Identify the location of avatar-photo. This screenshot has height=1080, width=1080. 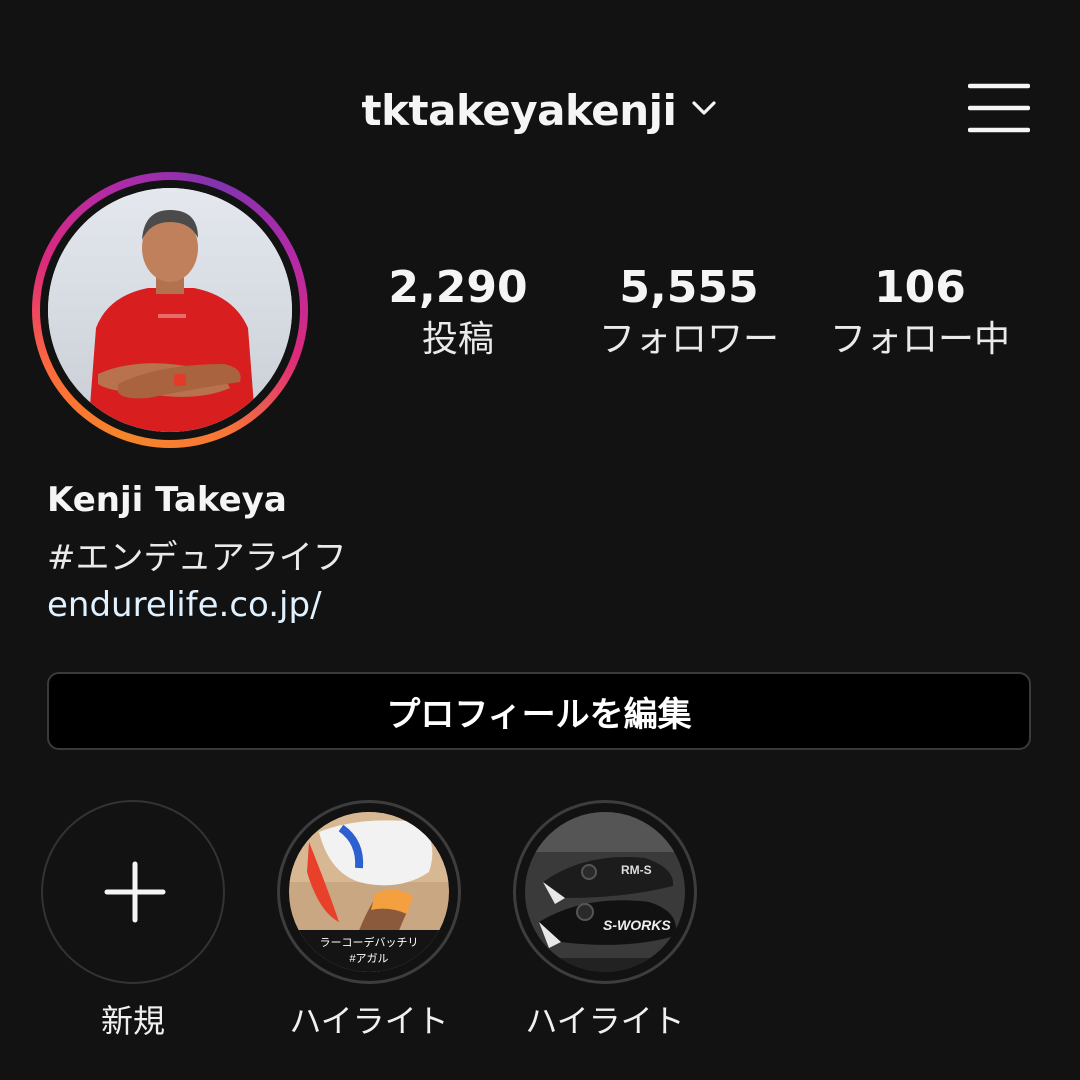
(170, 310).